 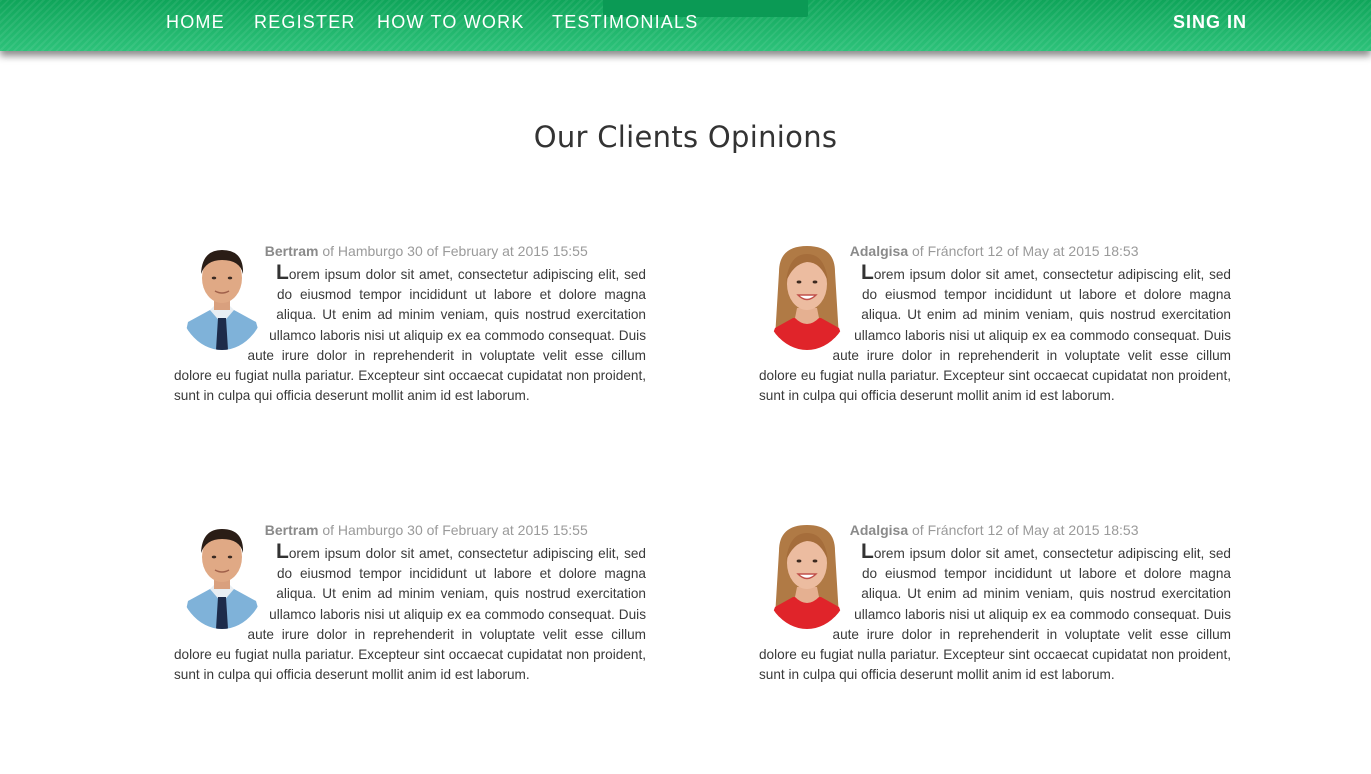 I want to click on page-title: Our Clients Opinions, so click(x=685, y=137).